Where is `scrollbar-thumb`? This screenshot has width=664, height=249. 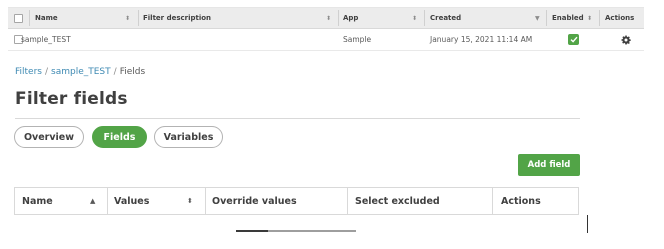 scrollbar-thumb is located at coordinates (252, 231).